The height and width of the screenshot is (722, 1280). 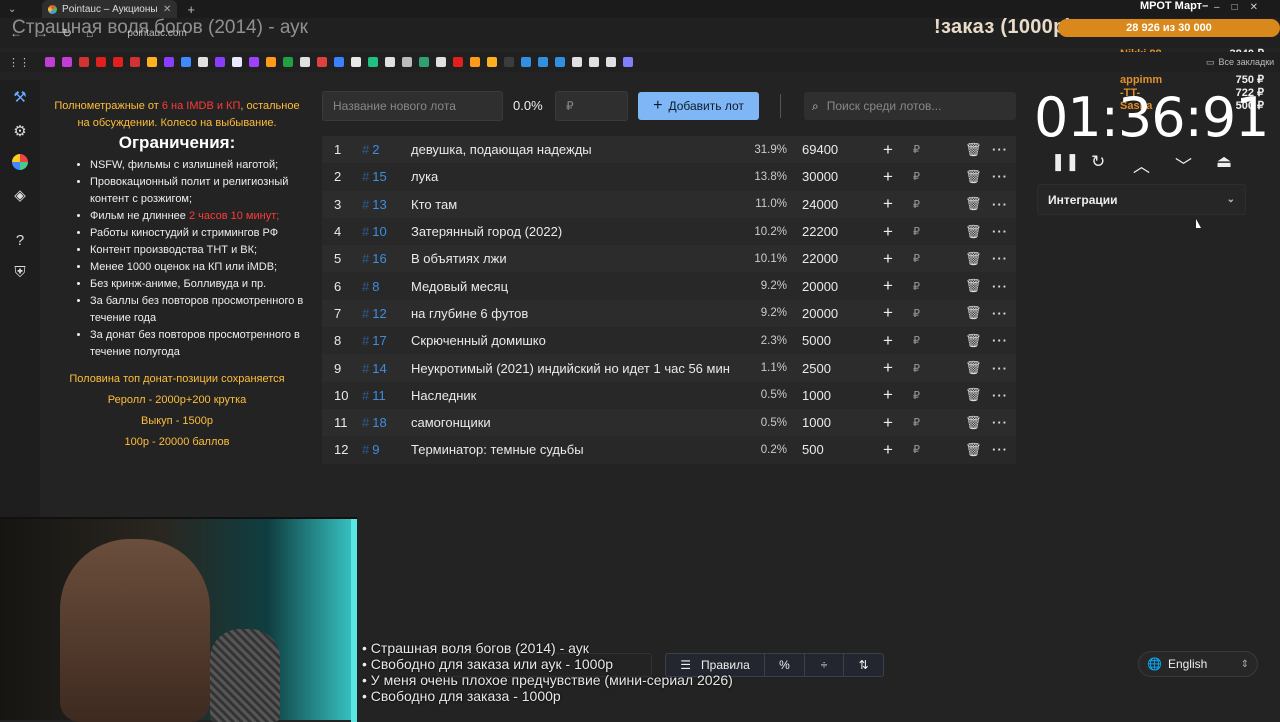 I want to click on lot-name: Наследник, so click(x=576, y=395).